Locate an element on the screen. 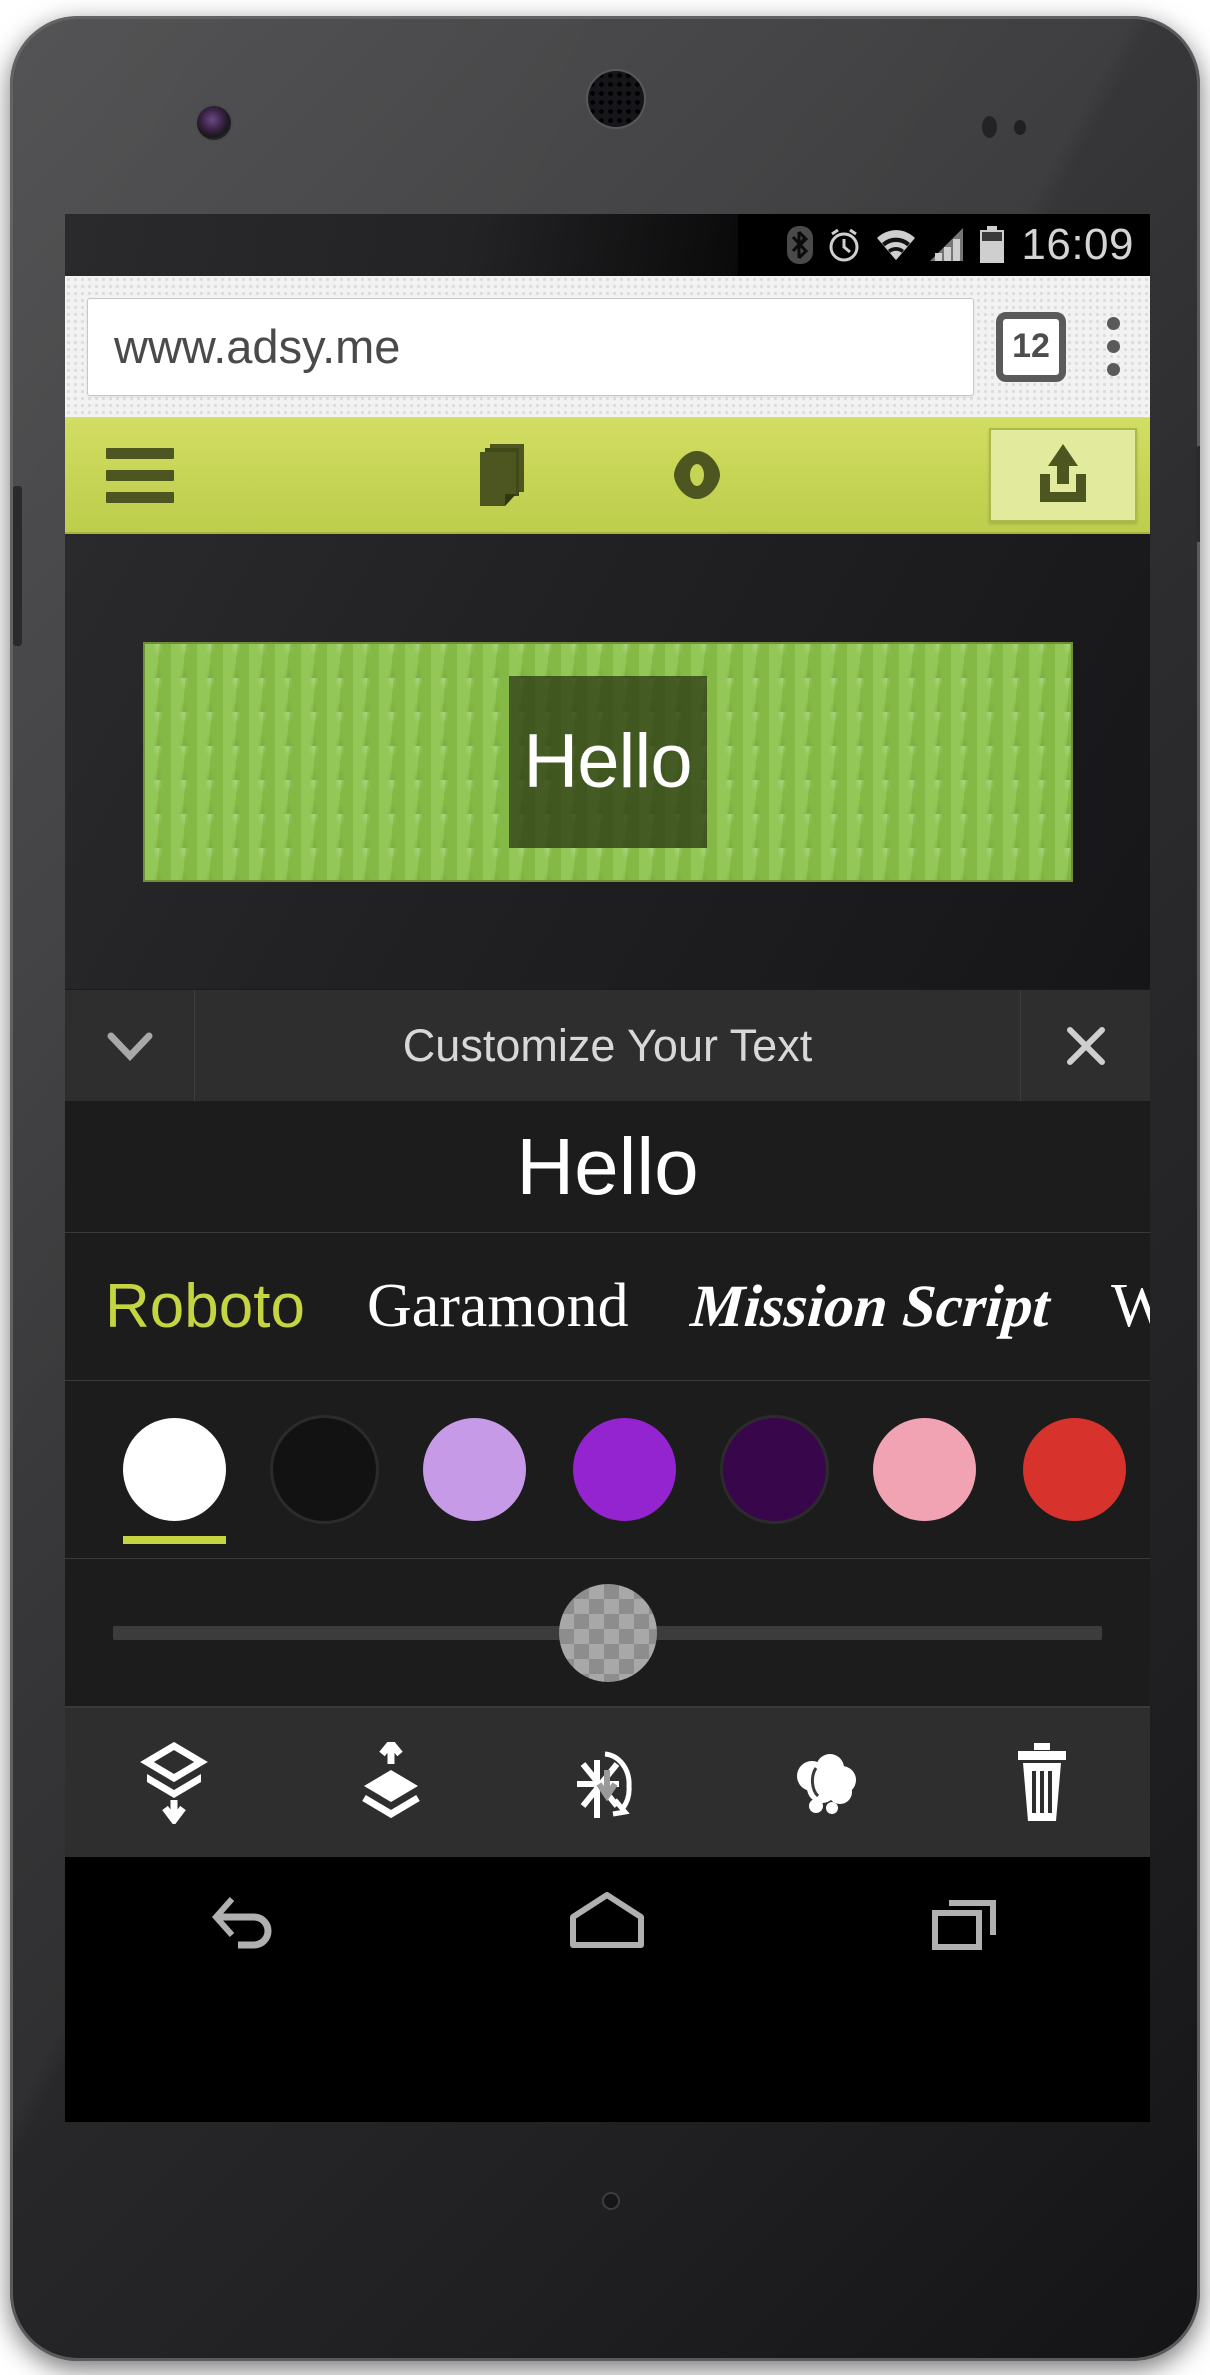  delete-icon is located at coordinates (1041, 1781).